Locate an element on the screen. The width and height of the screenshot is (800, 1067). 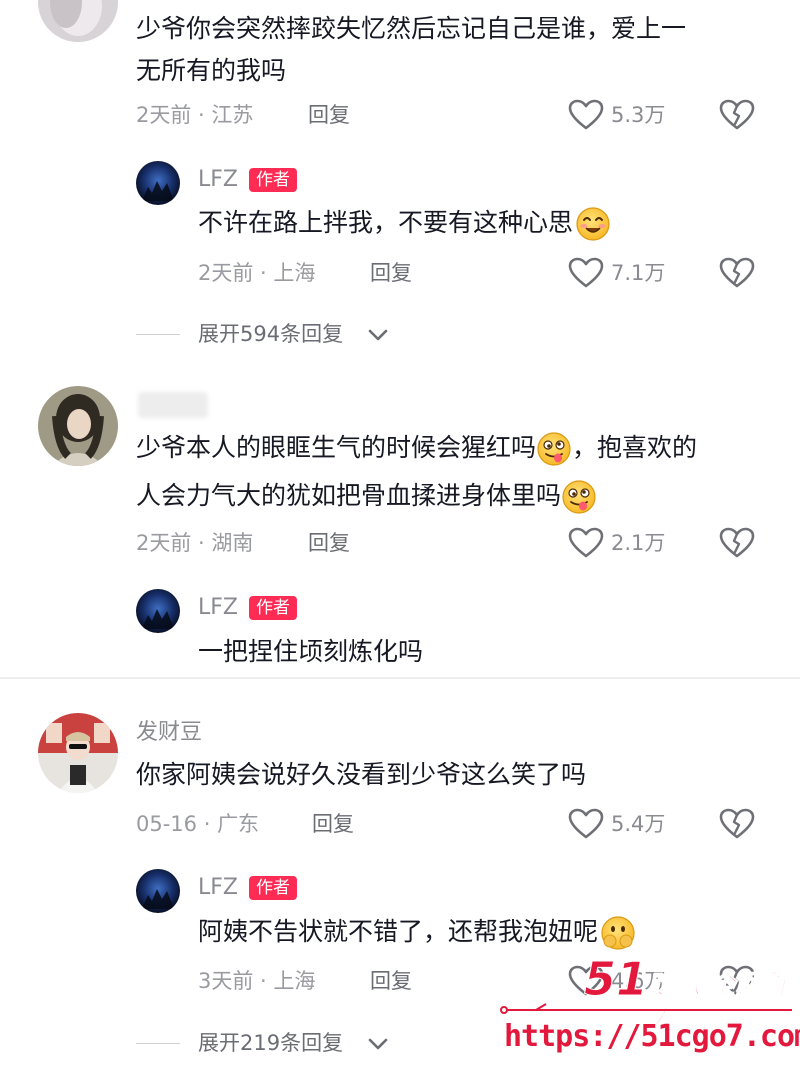
comment-text: 少爷本人的眼眶生气的时候会猩红吗 ，抱喜欢的 is located at coordinates (416, 448).